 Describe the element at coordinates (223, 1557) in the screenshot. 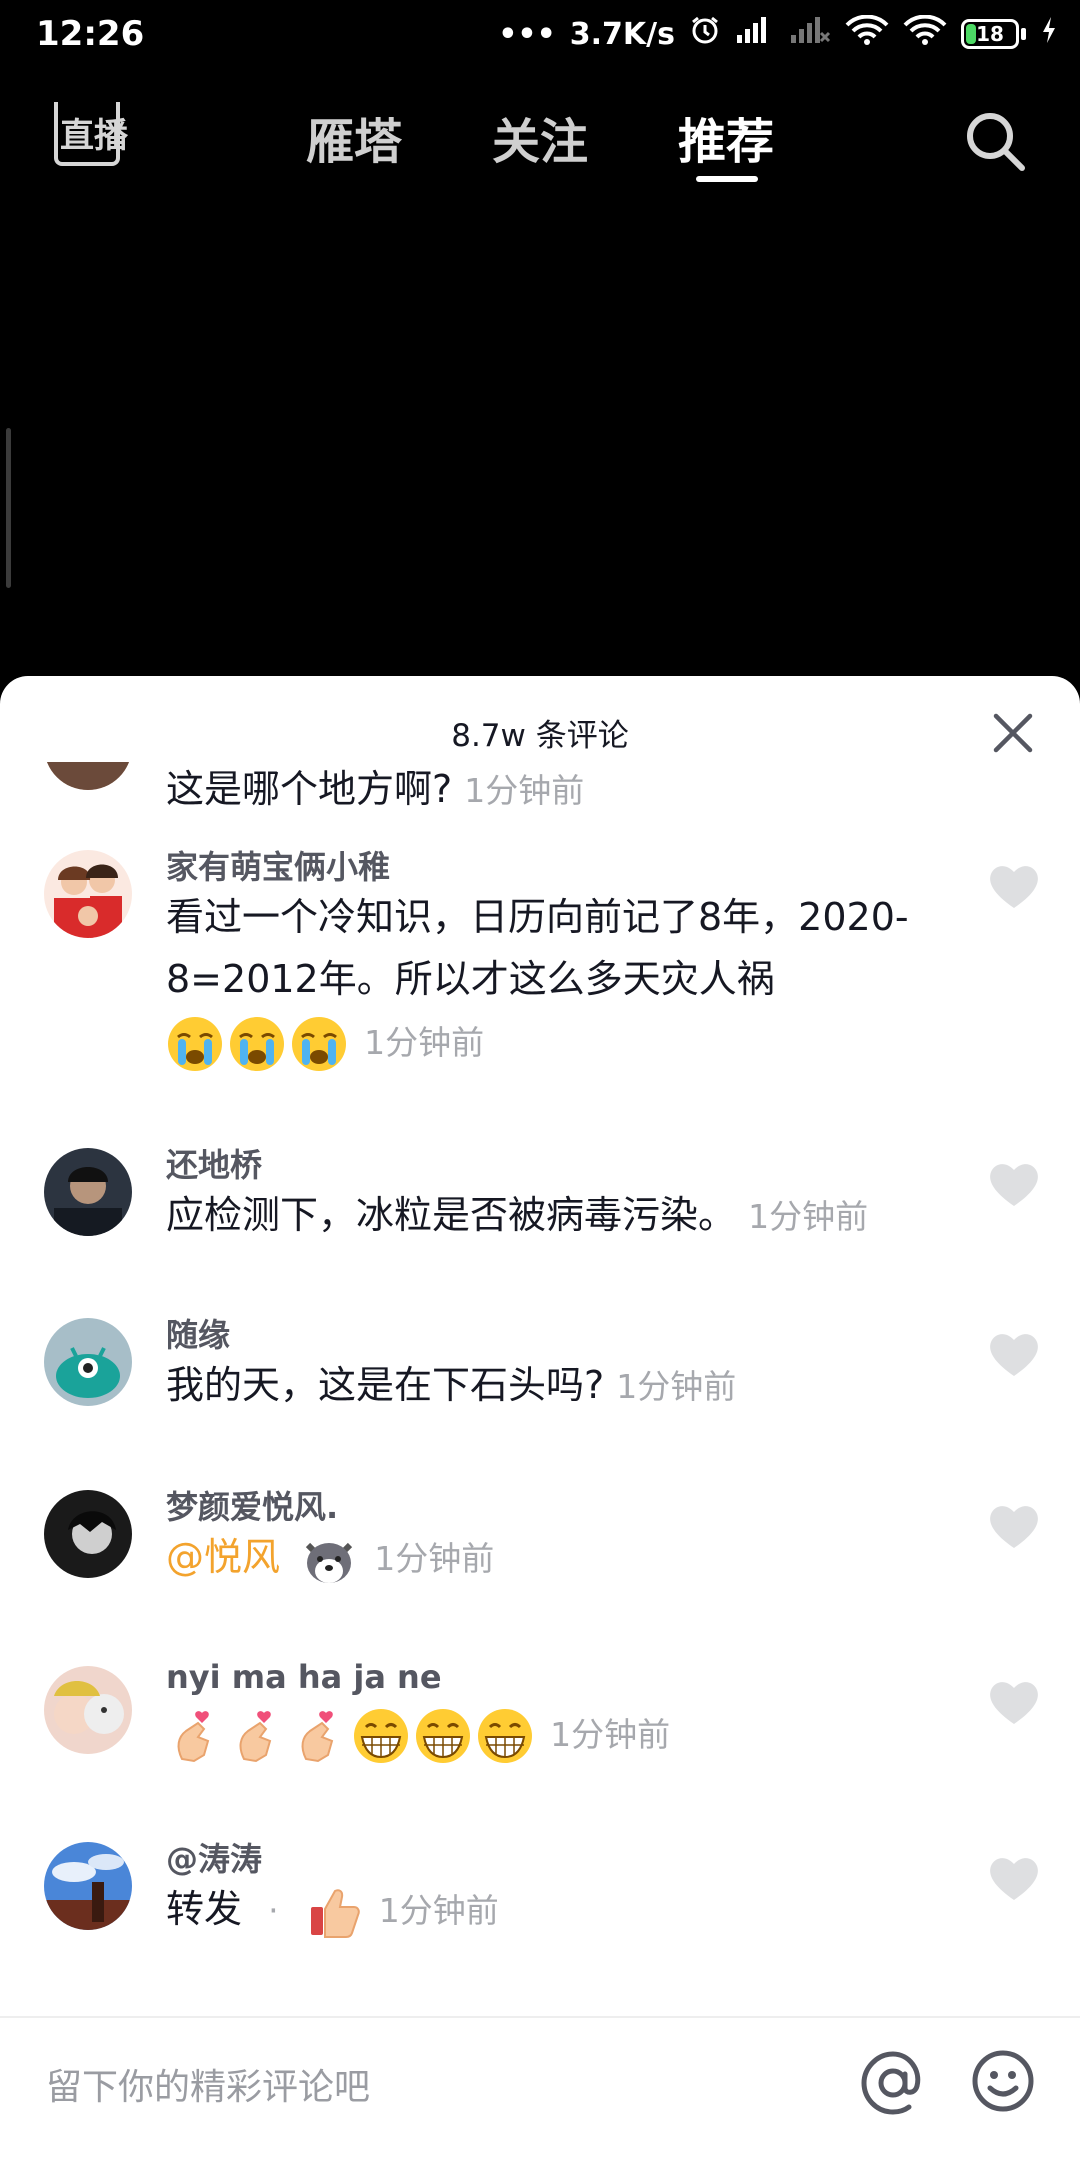

I see `mention-link: @悦风` at that location.